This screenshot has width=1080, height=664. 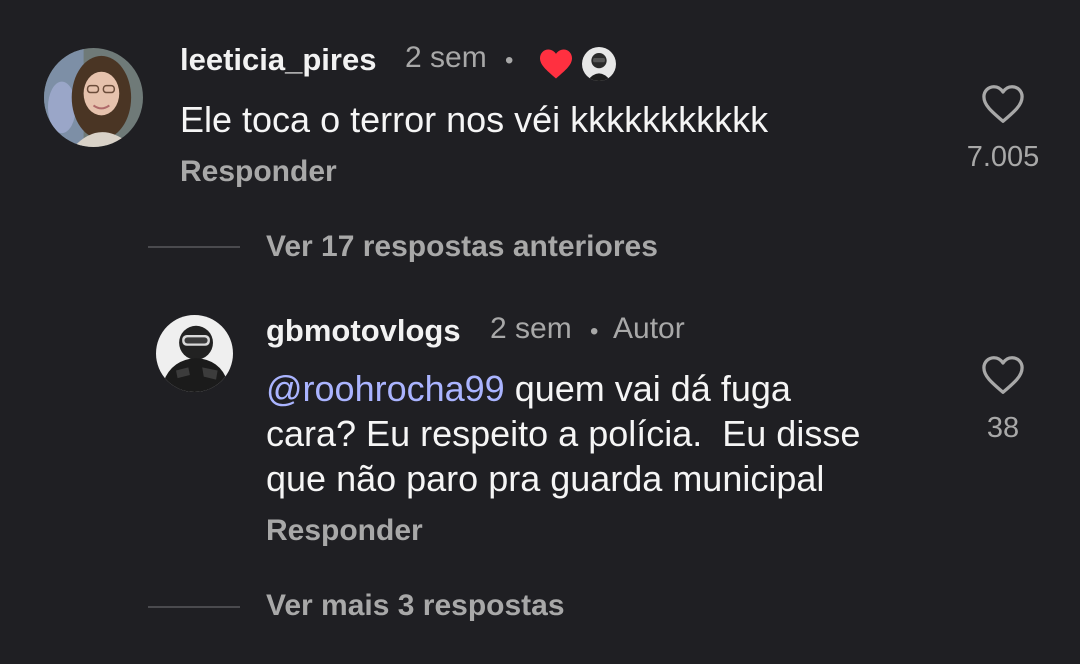 I want to click on view-previous-replies-button: Ver 17 respostas anteriores, so click(x=462, y=247).